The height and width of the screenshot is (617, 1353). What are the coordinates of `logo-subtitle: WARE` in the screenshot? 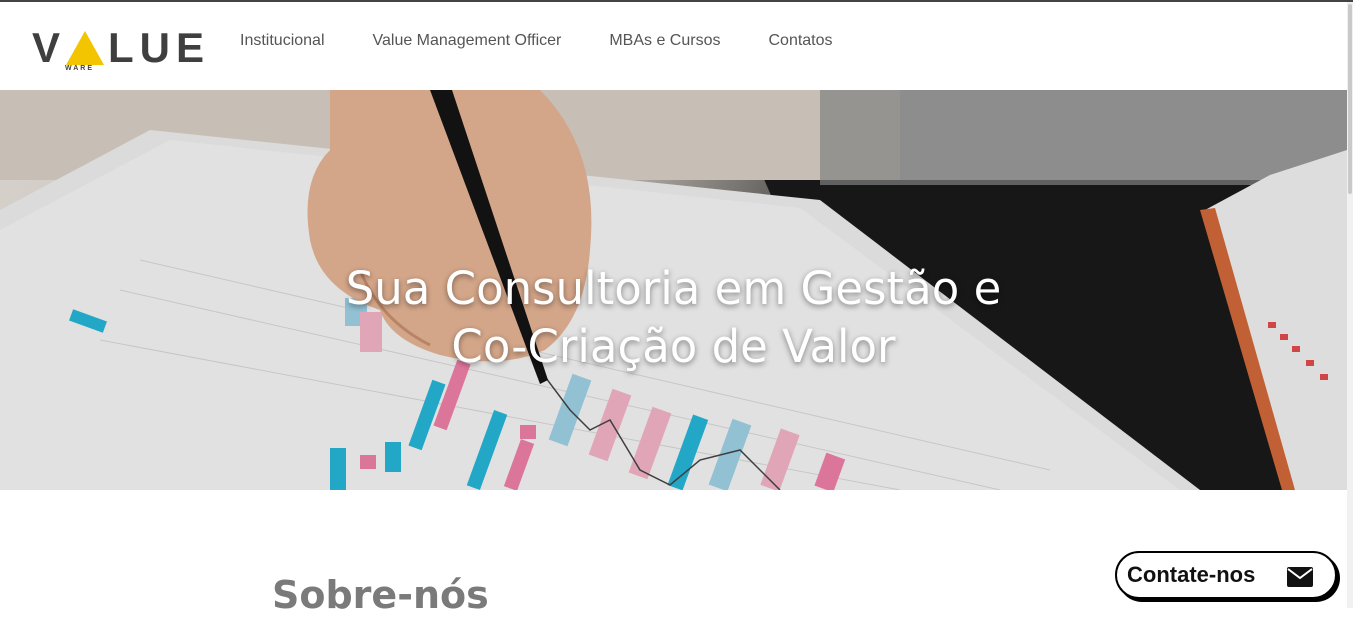 It's located at (79, 68).